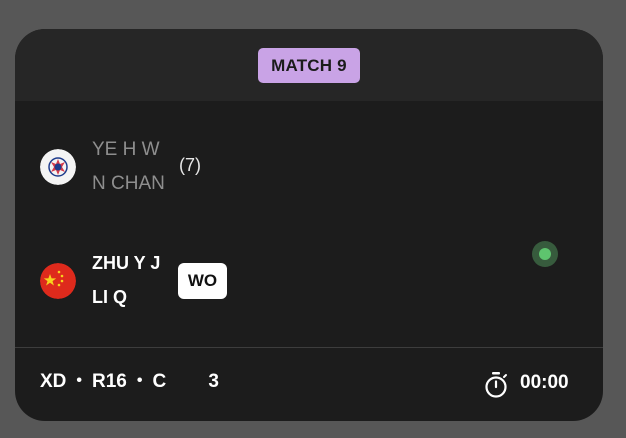 The width and height of the screenshot is (626, 438). I want to click on team1-seed: (7), so click(190, 165).